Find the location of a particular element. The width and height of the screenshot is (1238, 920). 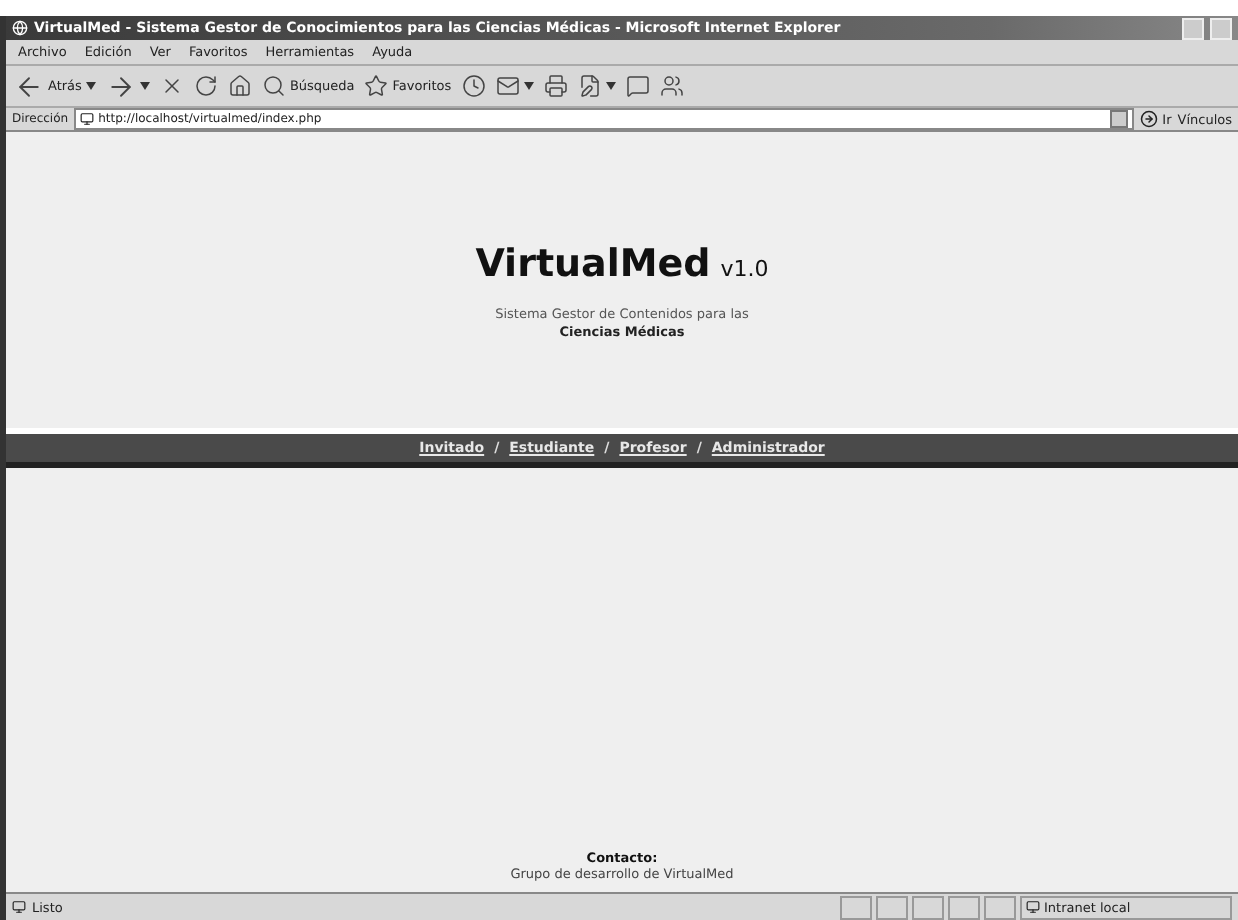

back-icon is located at coordinates (29, 86).